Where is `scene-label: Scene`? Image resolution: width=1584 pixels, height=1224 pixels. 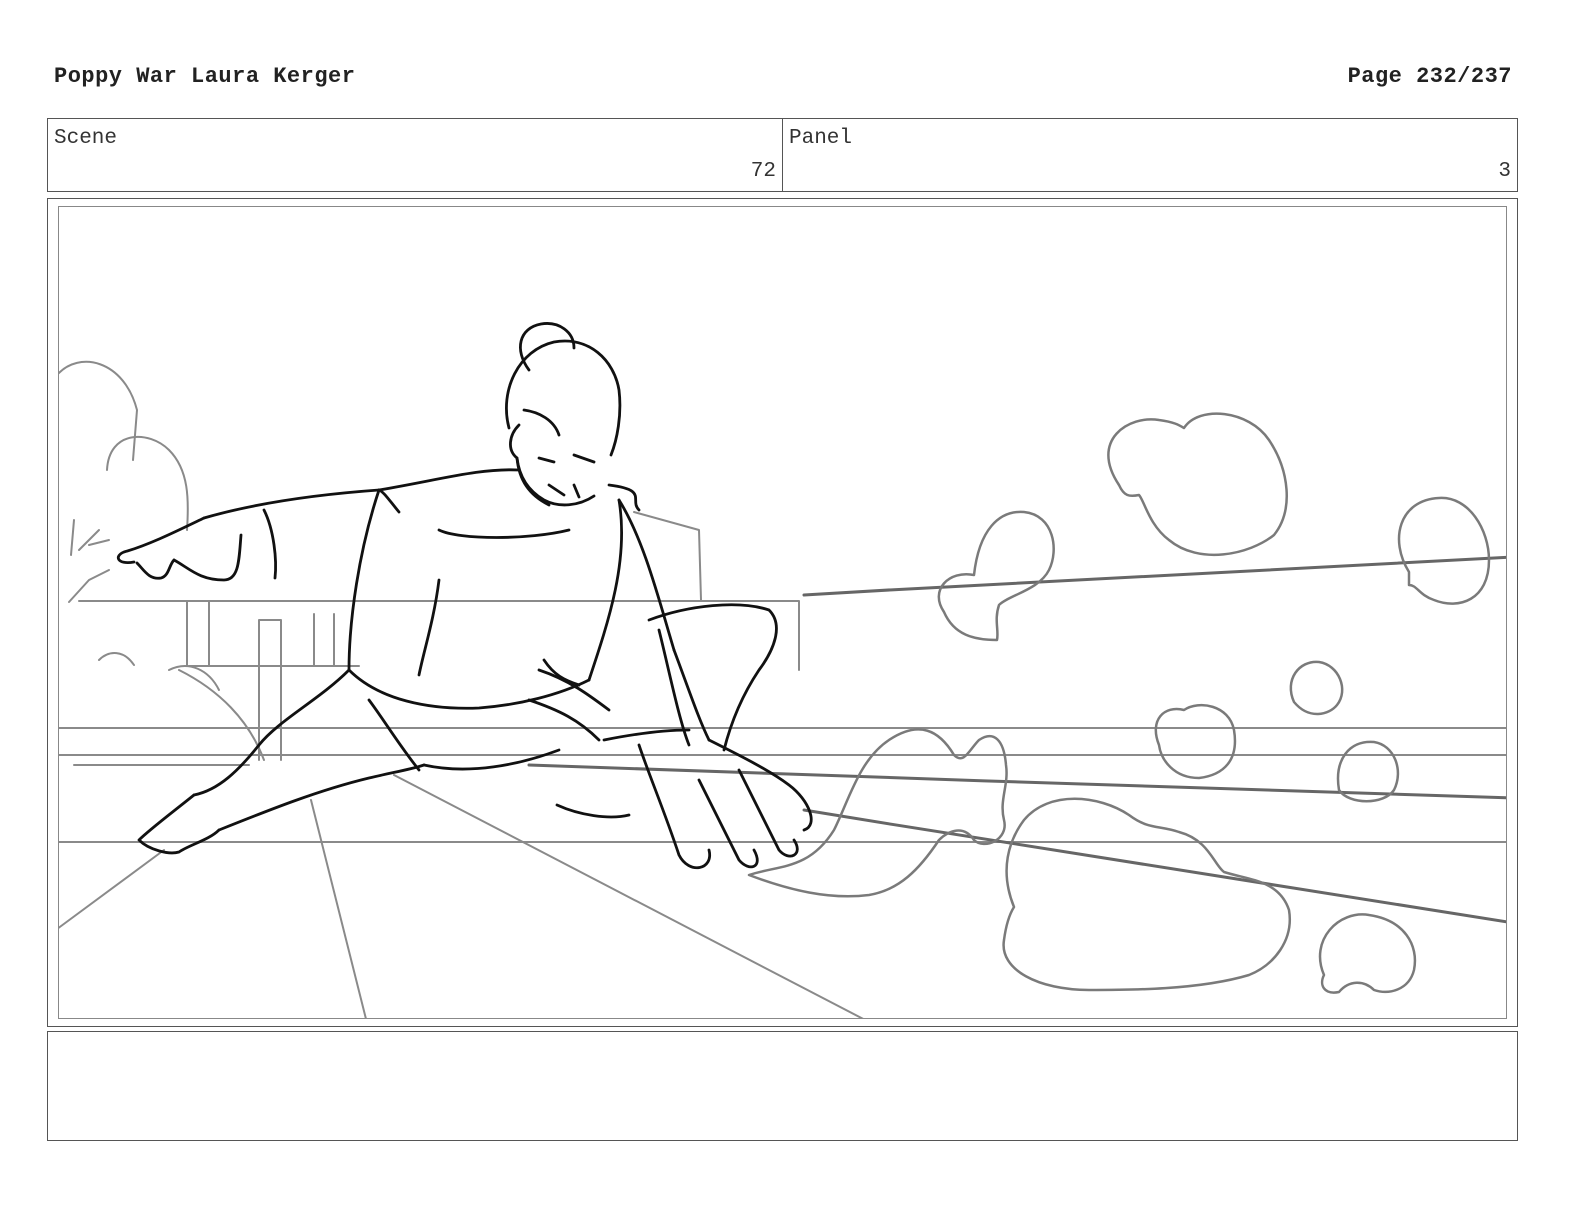
scene-label: Scene is located at coordinates (86, 138).